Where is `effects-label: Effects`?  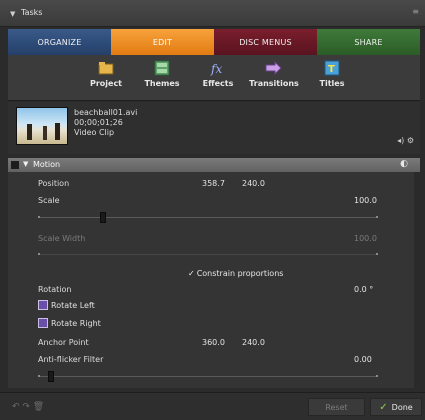
effects-label: Effects is located at coordinates (218, 83).